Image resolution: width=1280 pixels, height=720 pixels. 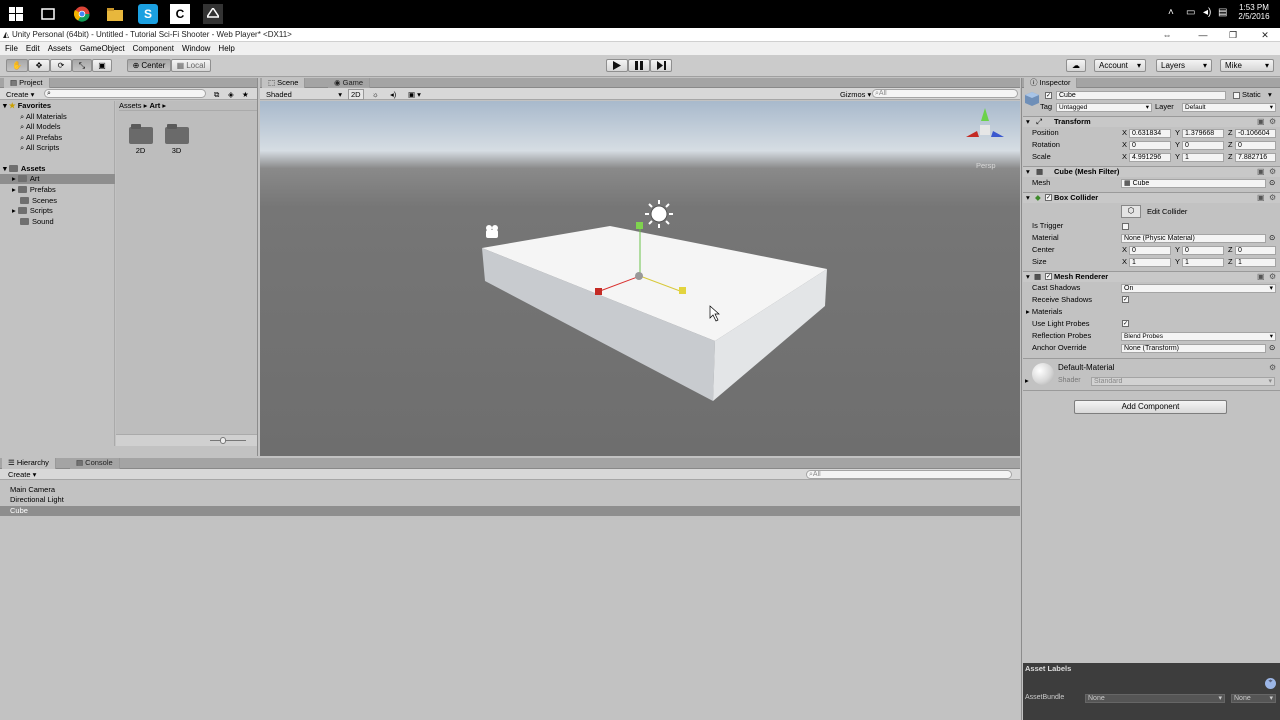 I want to click on pivot-center-button: ⊕ Center, so click(x=149, y=65).